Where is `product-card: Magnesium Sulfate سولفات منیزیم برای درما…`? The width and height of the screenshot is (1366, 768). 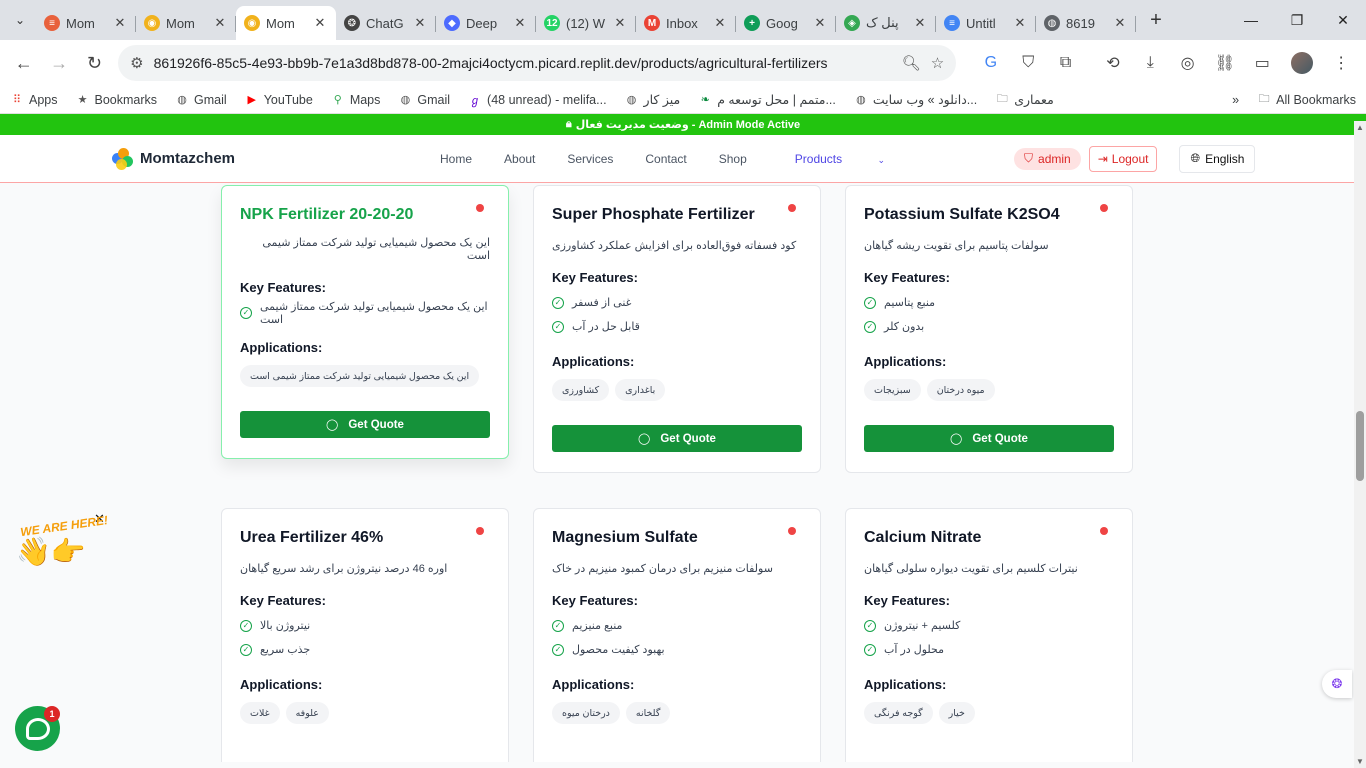 product-card: Magnesium Sulfate سولفات منیزیم برای درما… is located at coordinates (677, 635).